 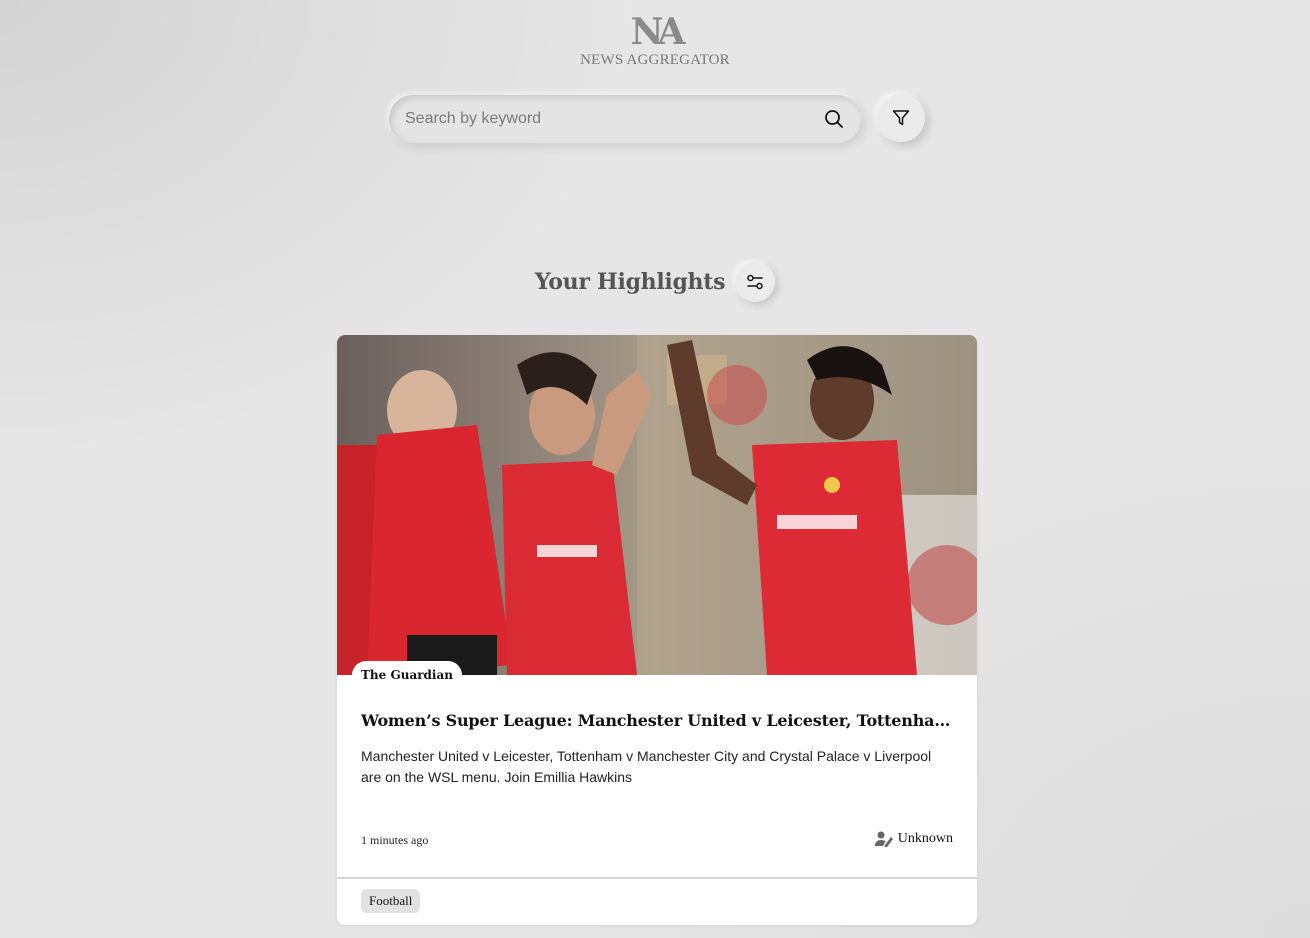 I want to click on search-input, so click(x=614, y=119).